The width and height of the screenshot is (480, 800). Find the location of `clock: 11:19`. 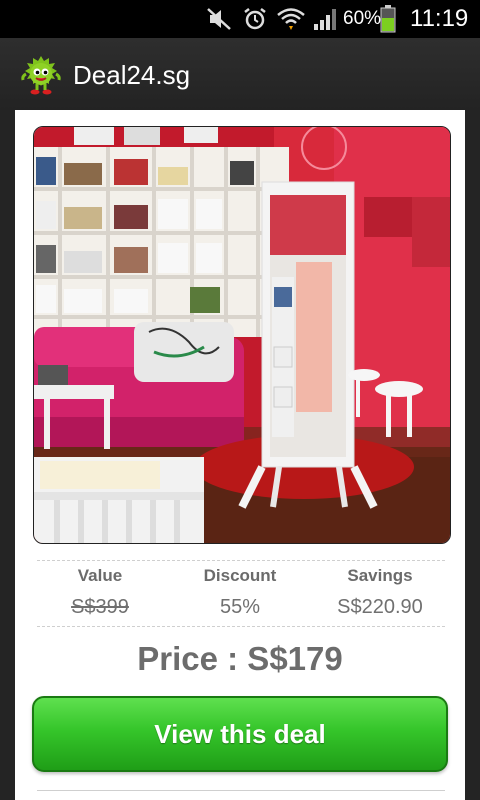

clock: 11:19 is located at coordinates (439, 18).